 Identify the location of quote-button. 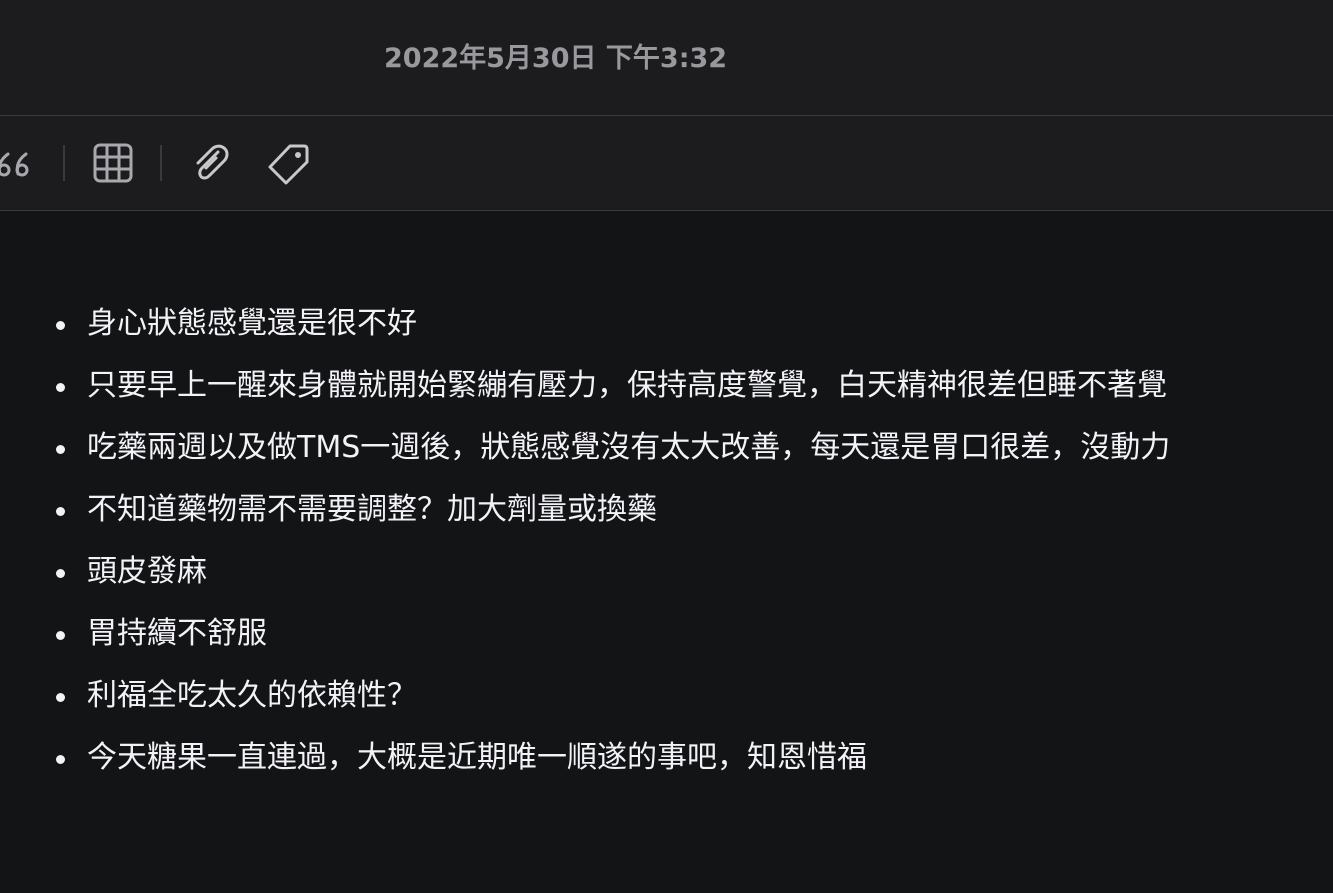
(19, 163).